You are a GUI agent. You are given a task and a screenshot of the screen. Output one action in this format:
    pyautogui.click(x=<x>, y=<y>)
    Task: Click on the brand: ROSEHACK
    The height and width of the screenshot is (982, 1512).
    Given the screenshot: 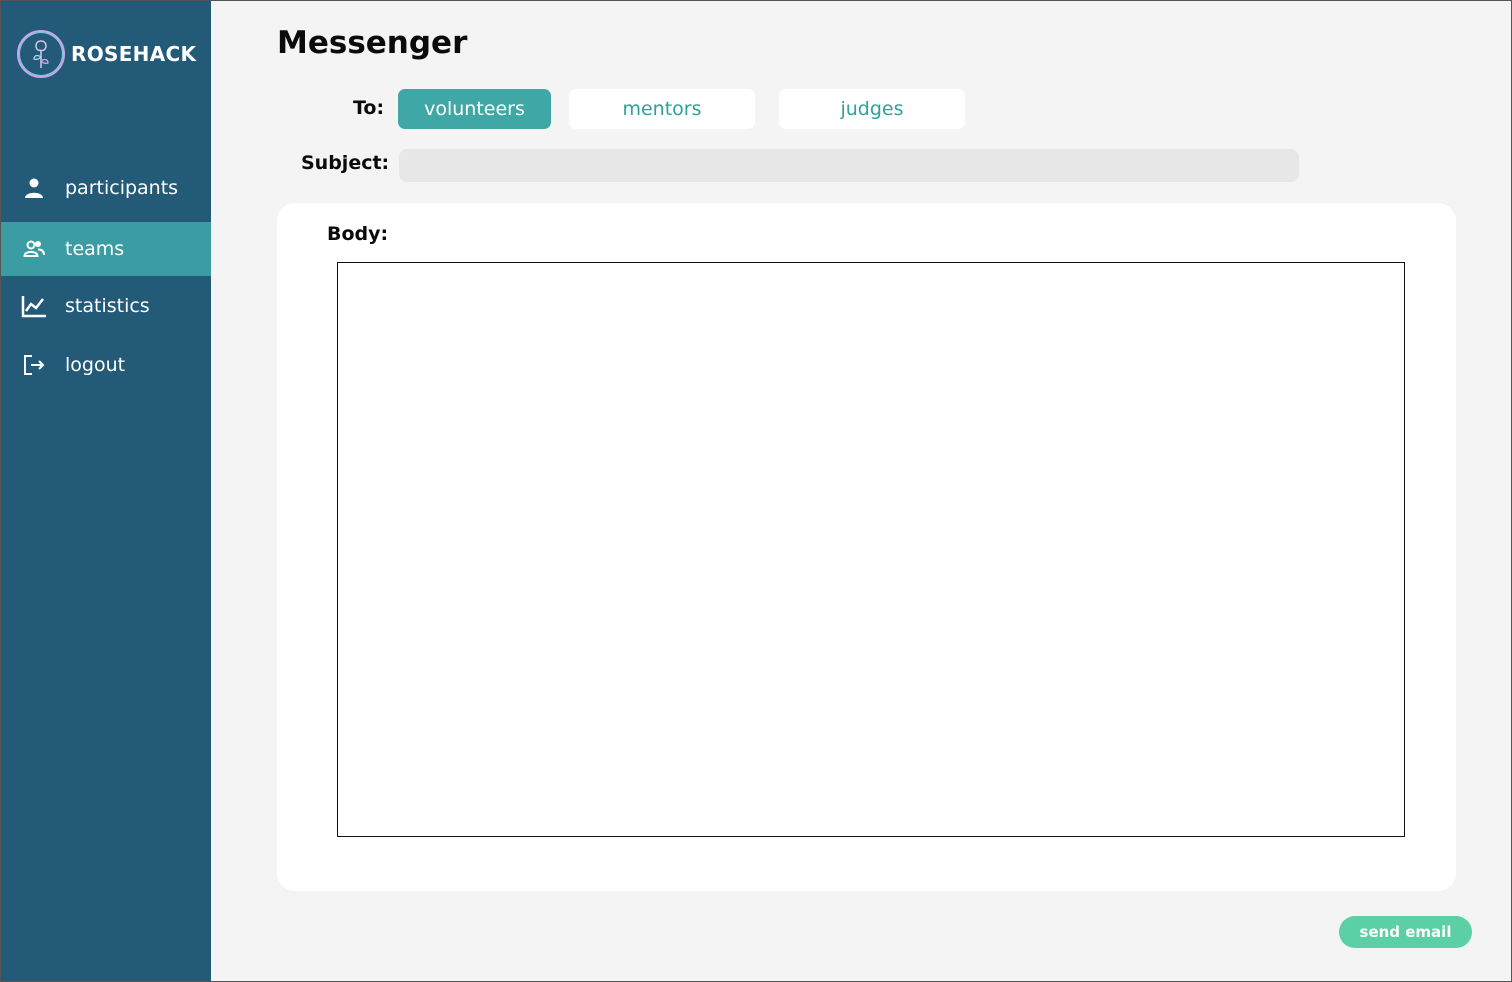 What is the action you would take?
    pyautogui.click(x=106, y=54)
    